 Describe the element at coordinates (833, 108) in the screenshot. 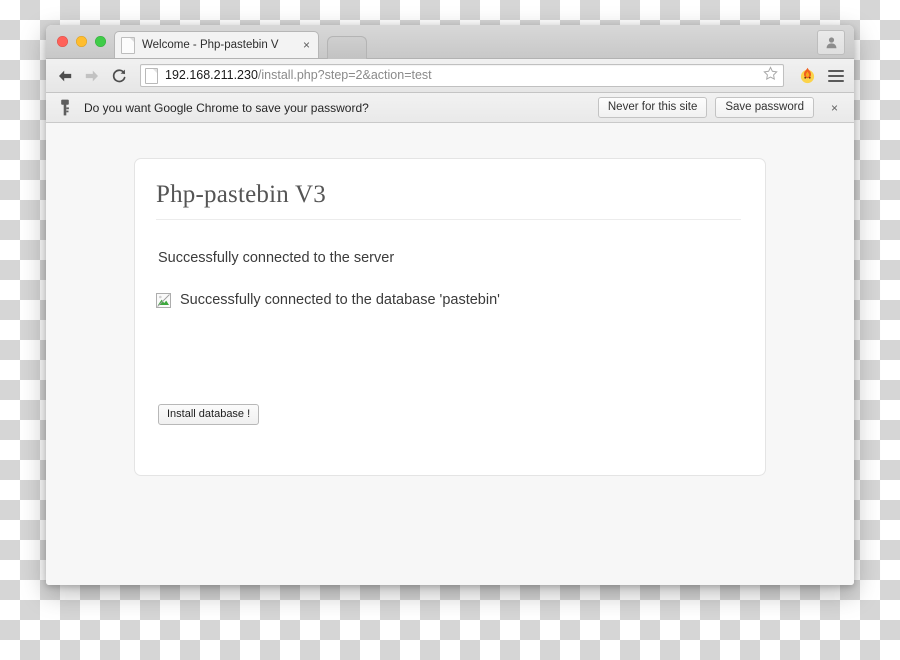

I see `infobar-close-icon: ×` at that location.